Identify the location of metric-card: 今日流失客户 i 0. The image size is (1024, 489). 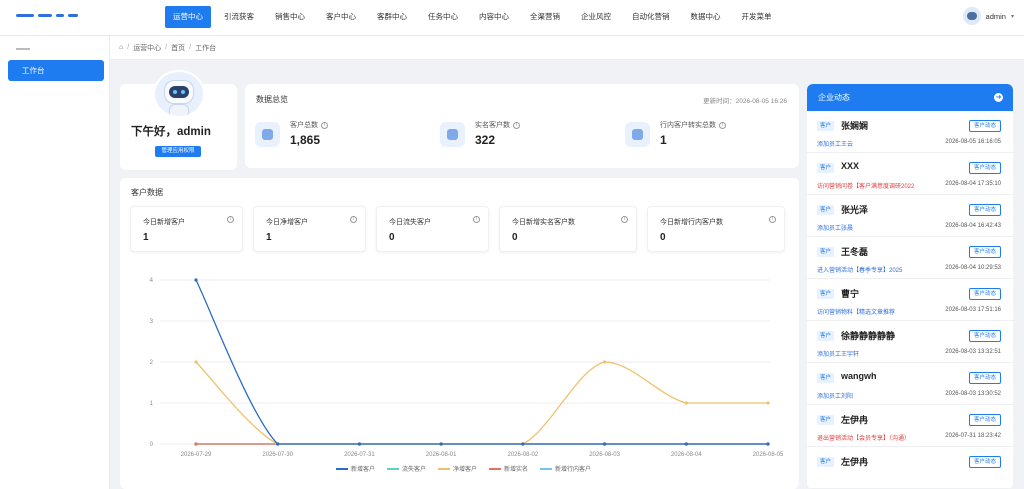
(432, 229).